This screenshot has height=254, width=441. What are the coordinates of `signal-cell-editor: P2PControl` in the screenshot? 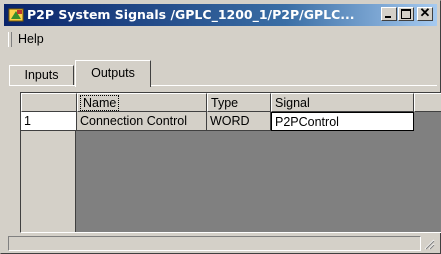 It's located at (342, 121).